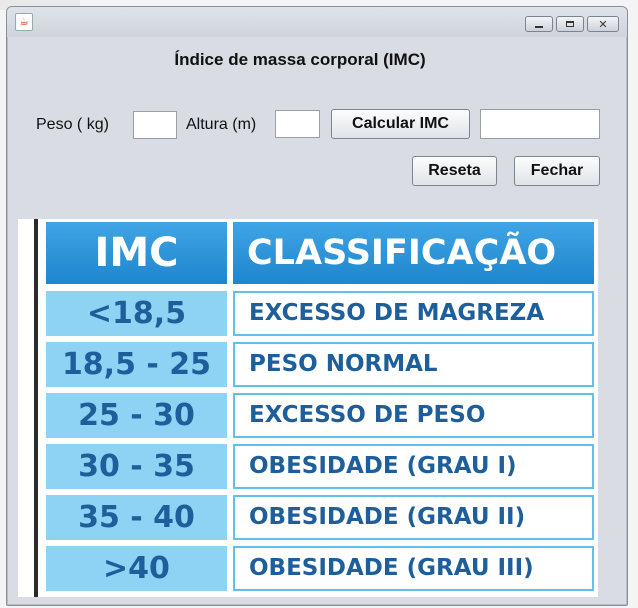 The height and width of the screenshot is (608, 638). I want to click on peso-label: Peso ( kg), so click(72, 124).